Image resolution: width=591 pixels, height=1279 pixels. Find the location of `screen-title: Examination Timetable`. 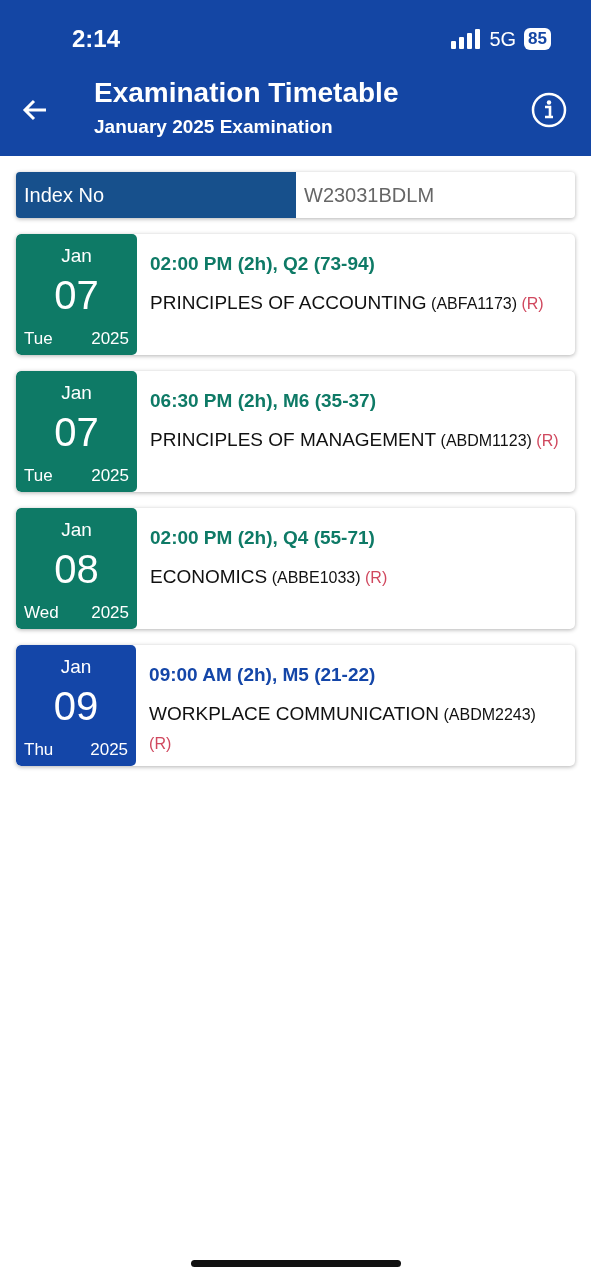

screen-title: Examination Timetable is located at coordinates (247, 94).